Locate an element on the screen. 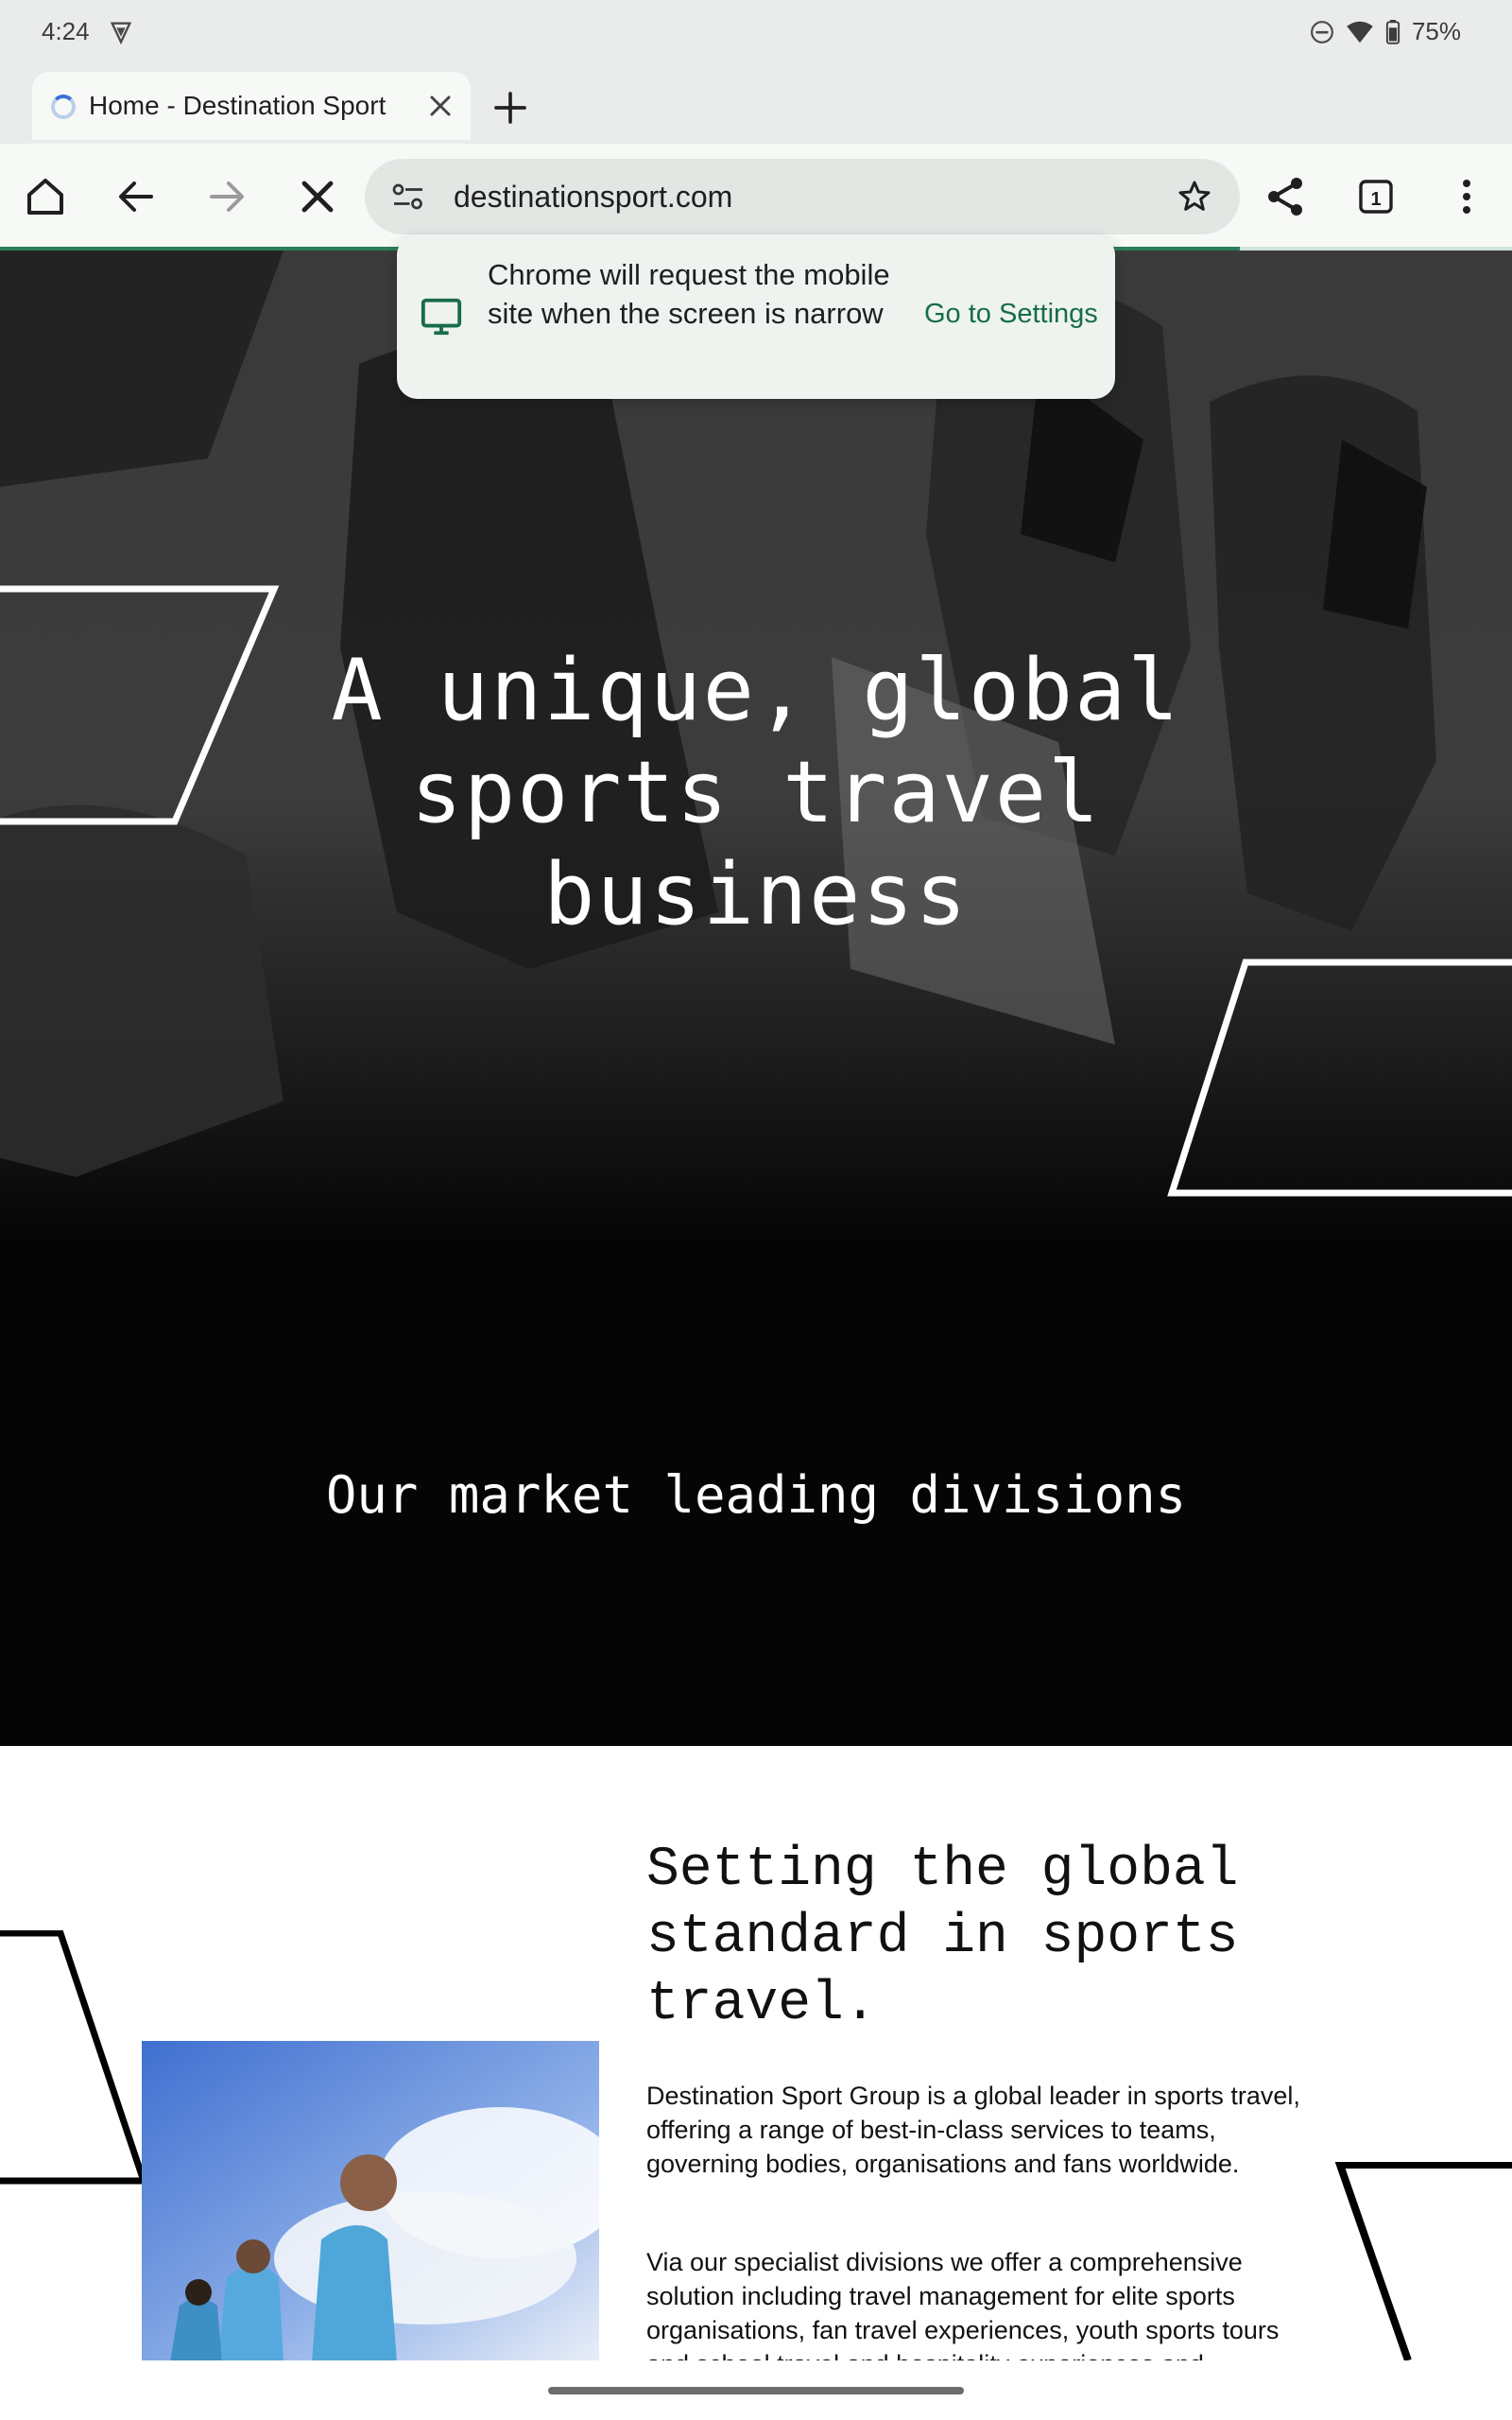  decorative-parallelogram-left is located at coordinates (74, 2057).